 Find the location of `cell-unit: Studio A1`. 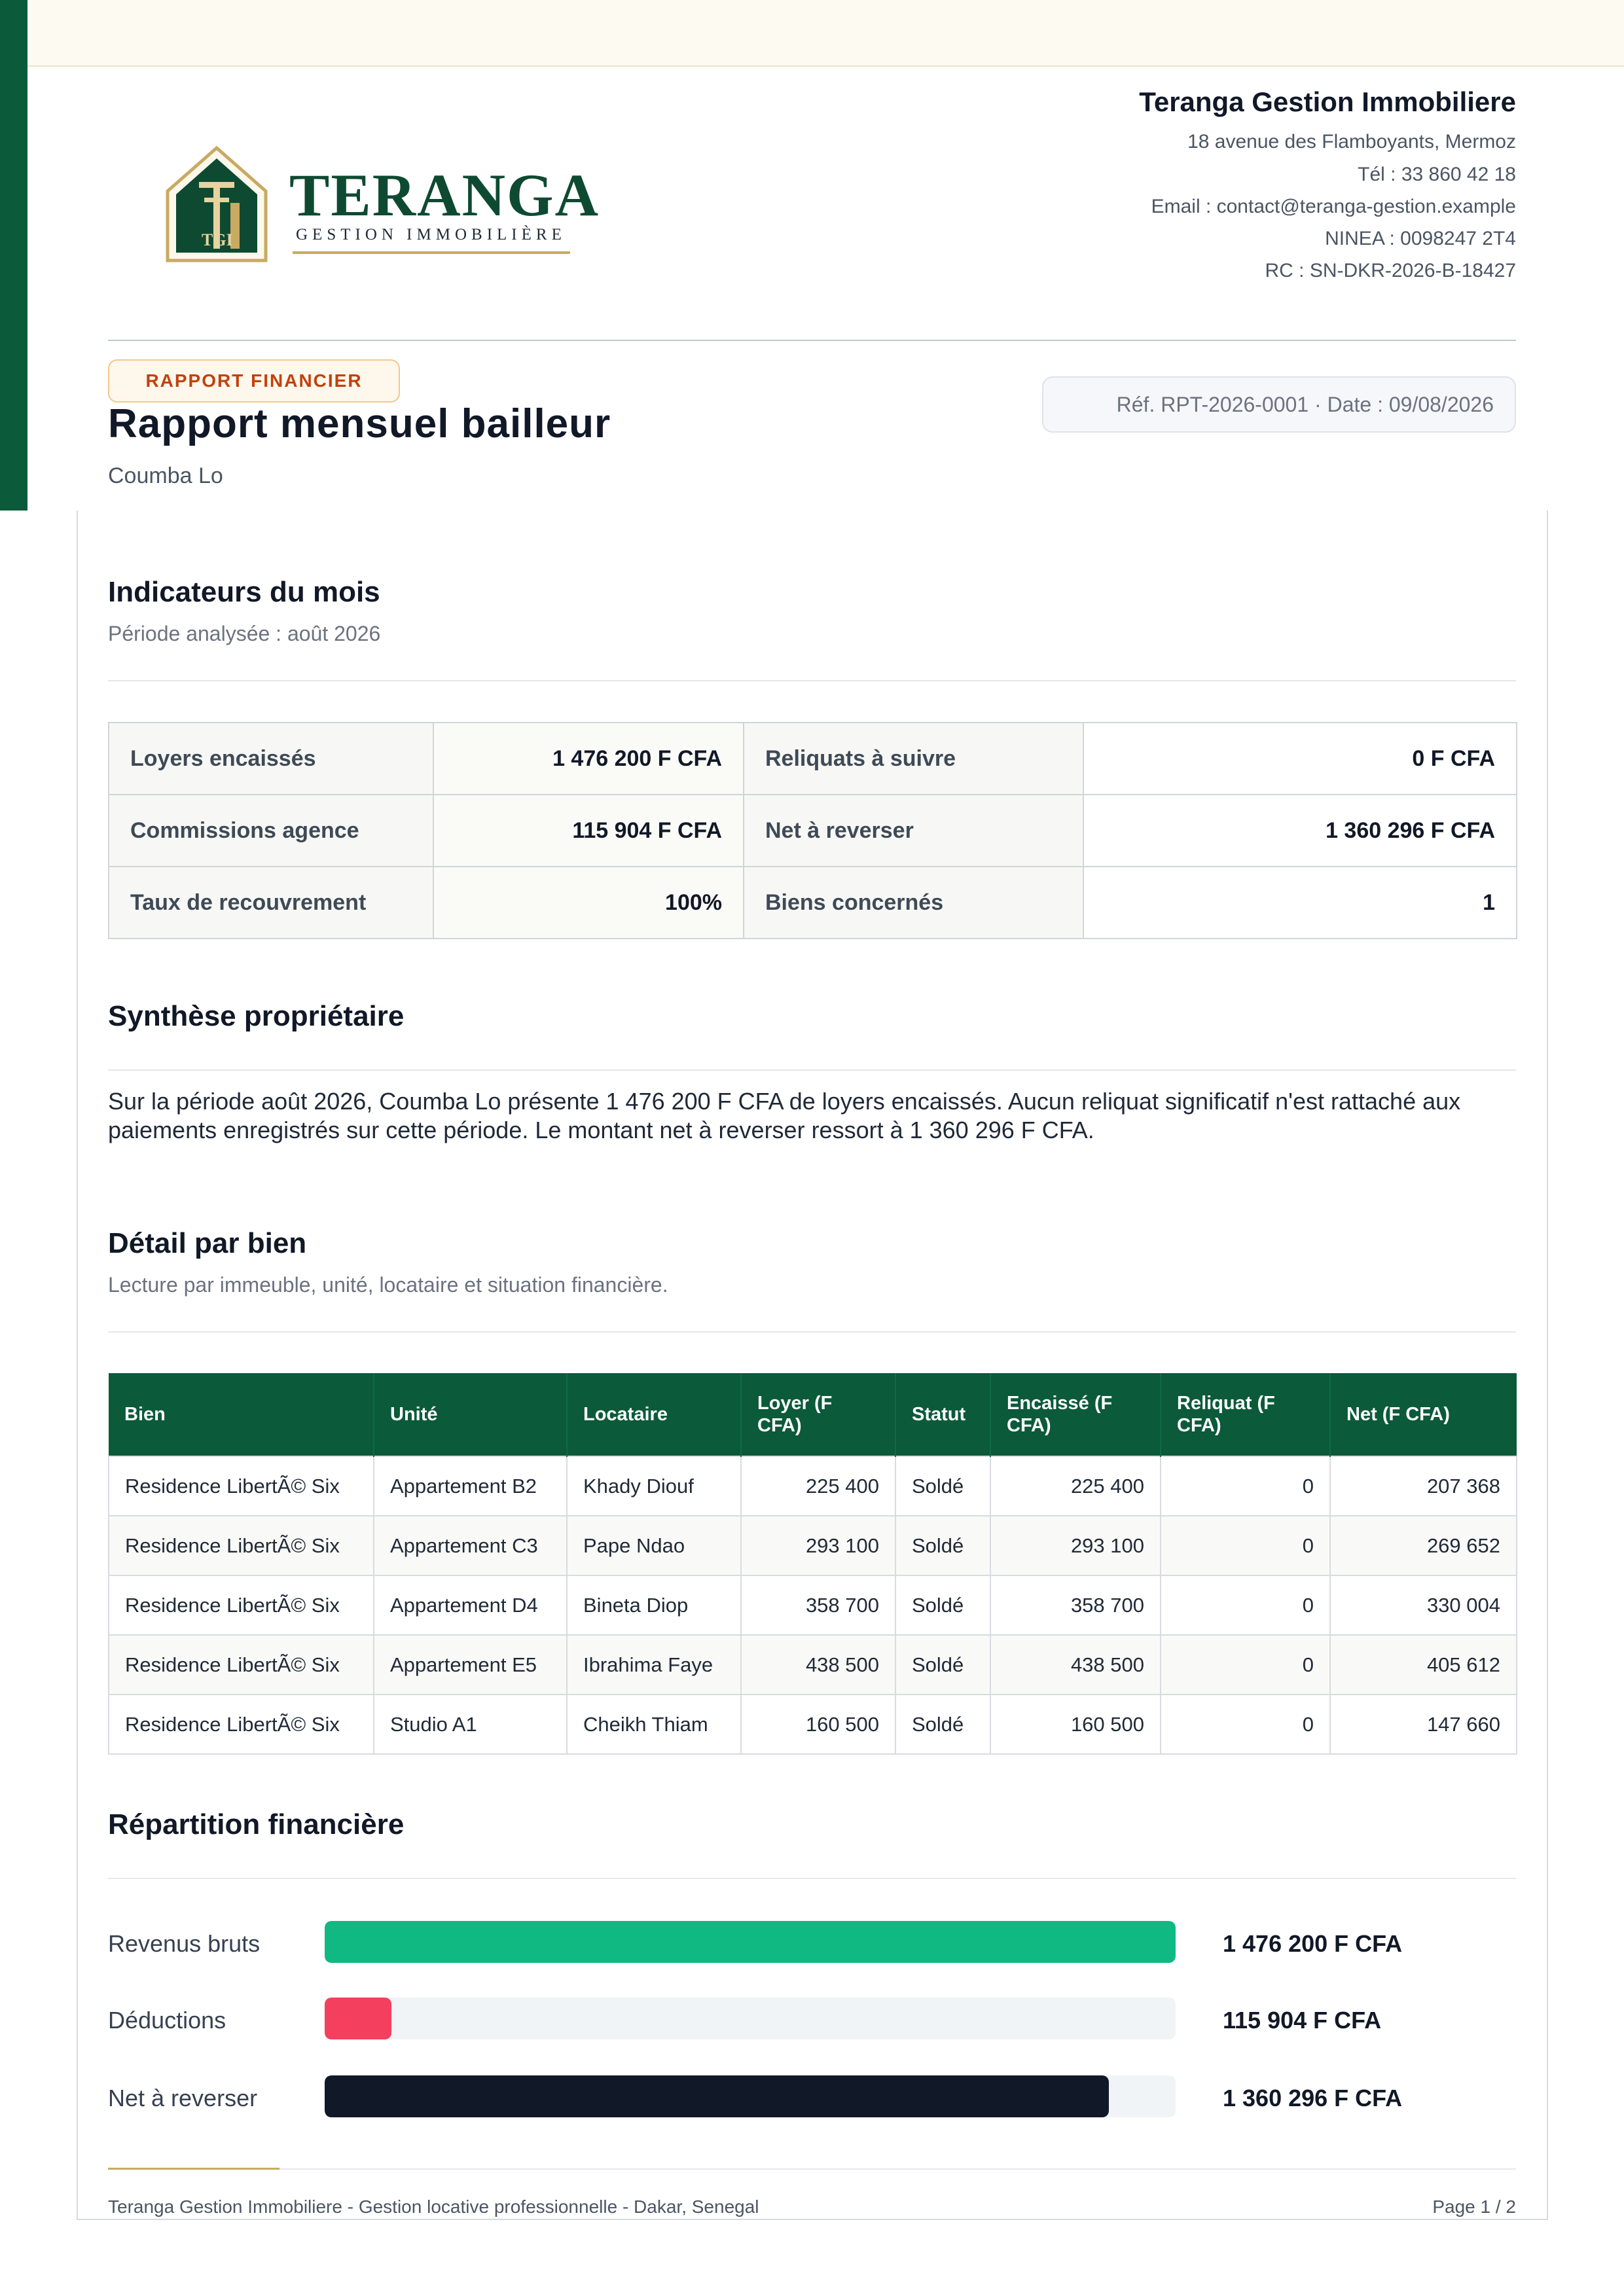

cell-unit: Studio A1 is located at coordinates (471, 1724).